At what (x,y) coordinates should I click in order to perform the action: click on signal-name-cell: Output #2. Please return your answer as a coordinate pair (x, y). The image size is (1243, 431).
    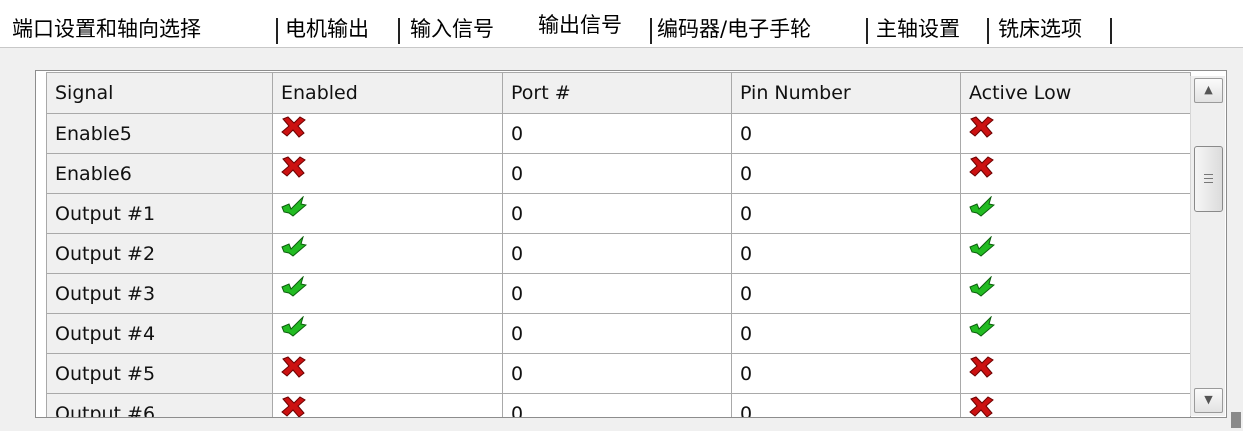
    Looking at the image, I should click on (159, 253).